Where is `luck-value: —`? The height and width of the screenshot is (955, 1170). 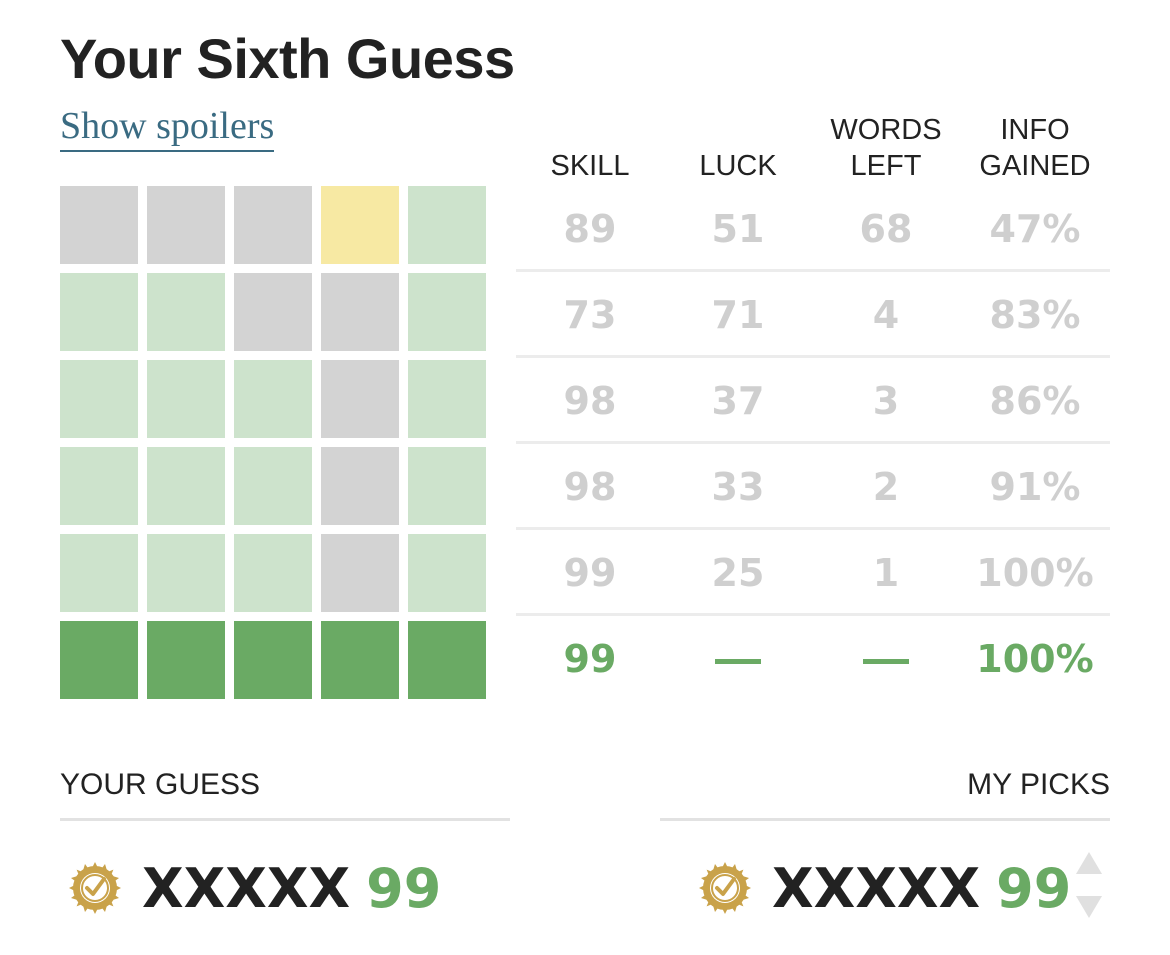
luck-value: — is located at coordinates (738, 659).